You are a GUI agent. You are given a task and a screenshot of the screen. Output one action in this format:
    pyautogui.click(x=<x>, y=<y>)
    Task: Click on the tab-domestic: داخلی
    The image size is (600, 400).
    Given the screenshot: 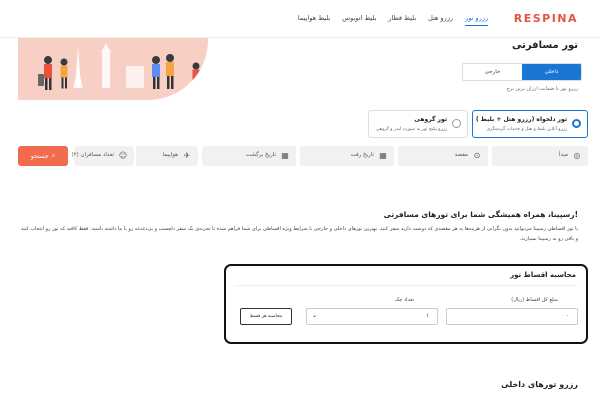 What is the action you would take?
    pyautogui.click(x=551, y=72)
    